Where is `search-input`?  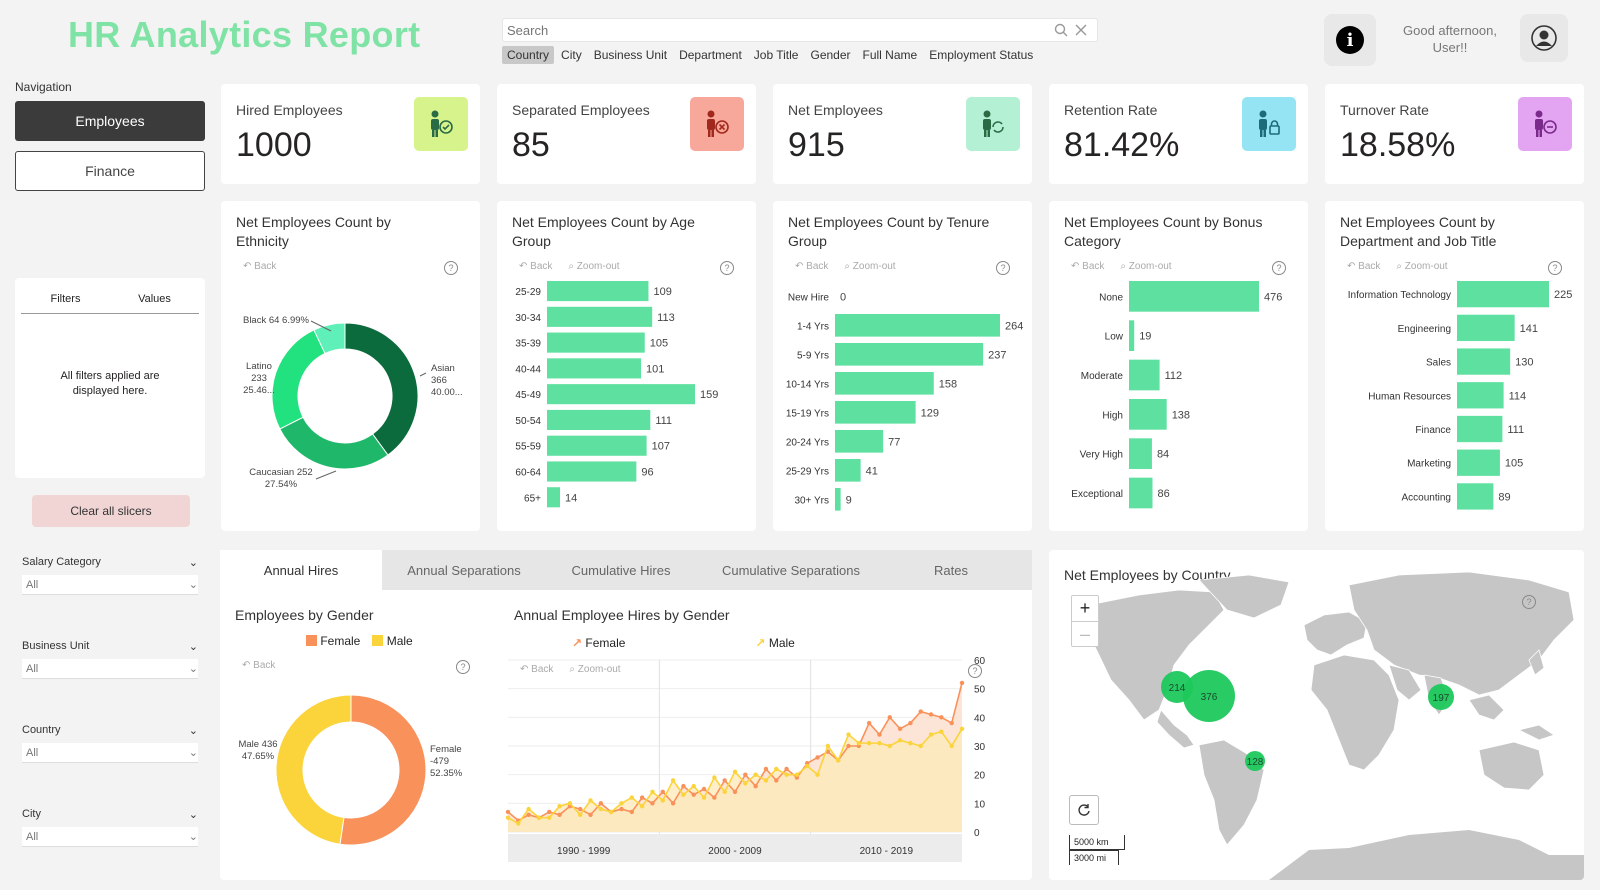
search-input is located at coordinates (777, 30).